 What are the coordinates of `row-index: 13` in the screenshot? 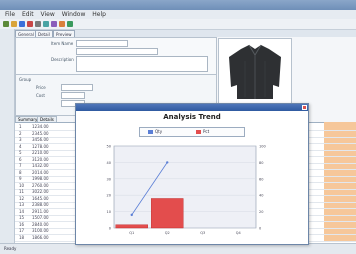 It's located at (22, 204).